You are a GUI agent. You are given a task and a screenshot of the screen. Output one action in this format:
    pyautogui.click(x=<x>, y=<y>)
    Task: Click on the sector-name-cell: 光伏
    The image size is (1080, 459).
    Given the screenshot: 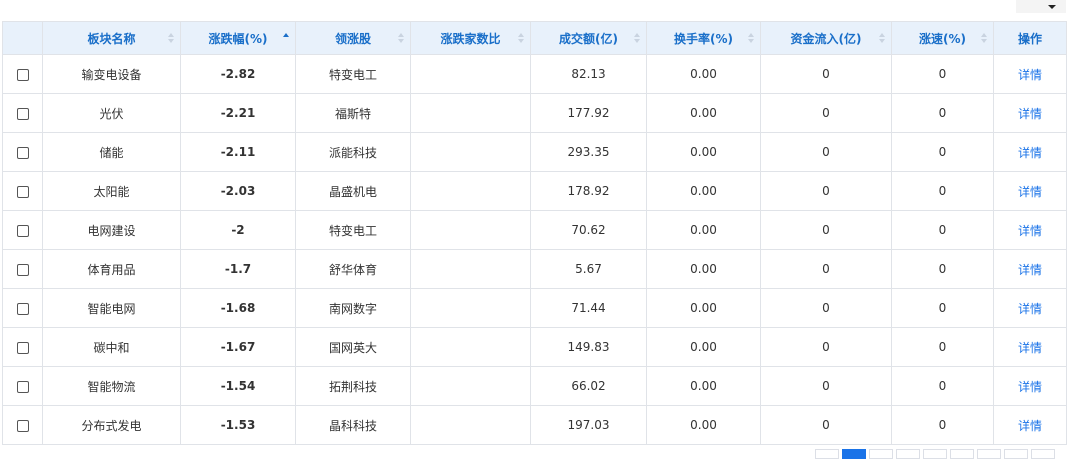 What is the action you would take?
    pyautogui.click(x=111, y=113)
    